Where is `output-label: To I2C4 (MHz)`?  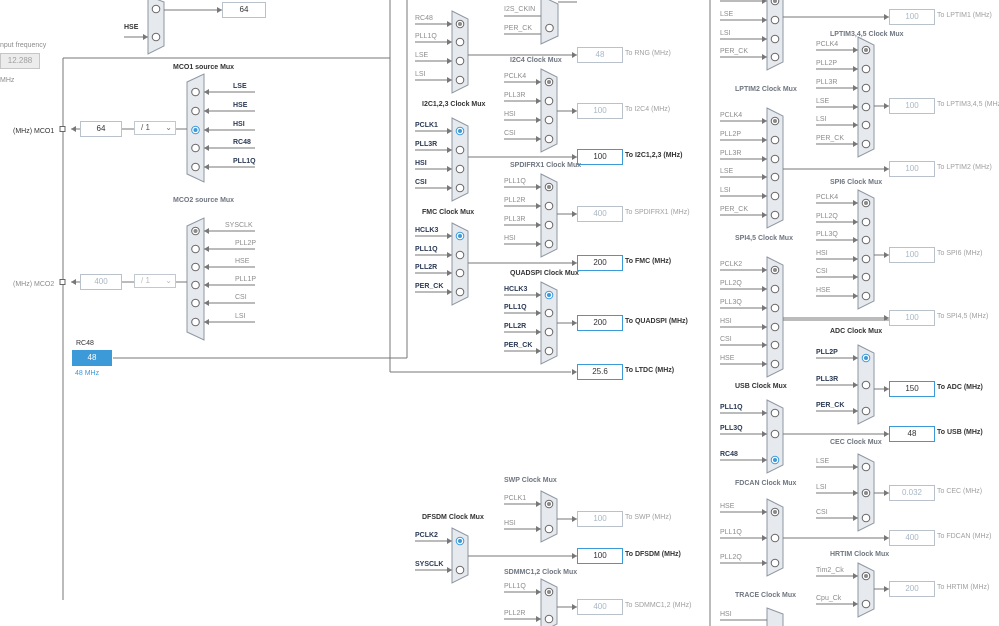
output-label: To I2C4 (MHz) is located at coordinates (648, 109).